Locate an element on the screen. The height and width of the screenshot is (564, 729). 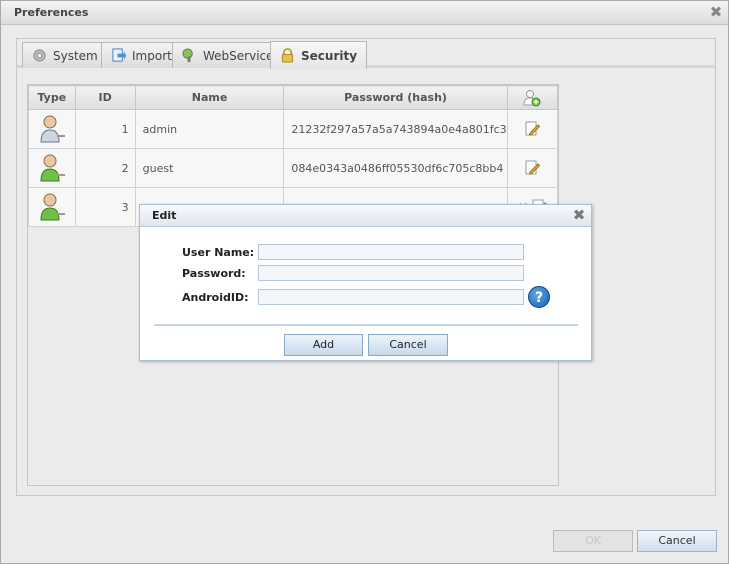
add-button: Add is located at coordinates (323, 345).